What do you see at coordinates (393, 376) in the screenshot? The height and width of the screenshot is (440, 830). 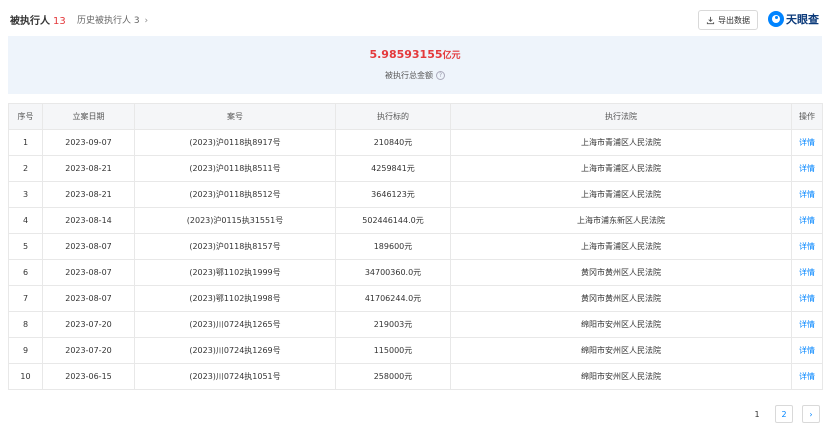 I see `cell-amount: 258000元` at bounding box center [393, 376].